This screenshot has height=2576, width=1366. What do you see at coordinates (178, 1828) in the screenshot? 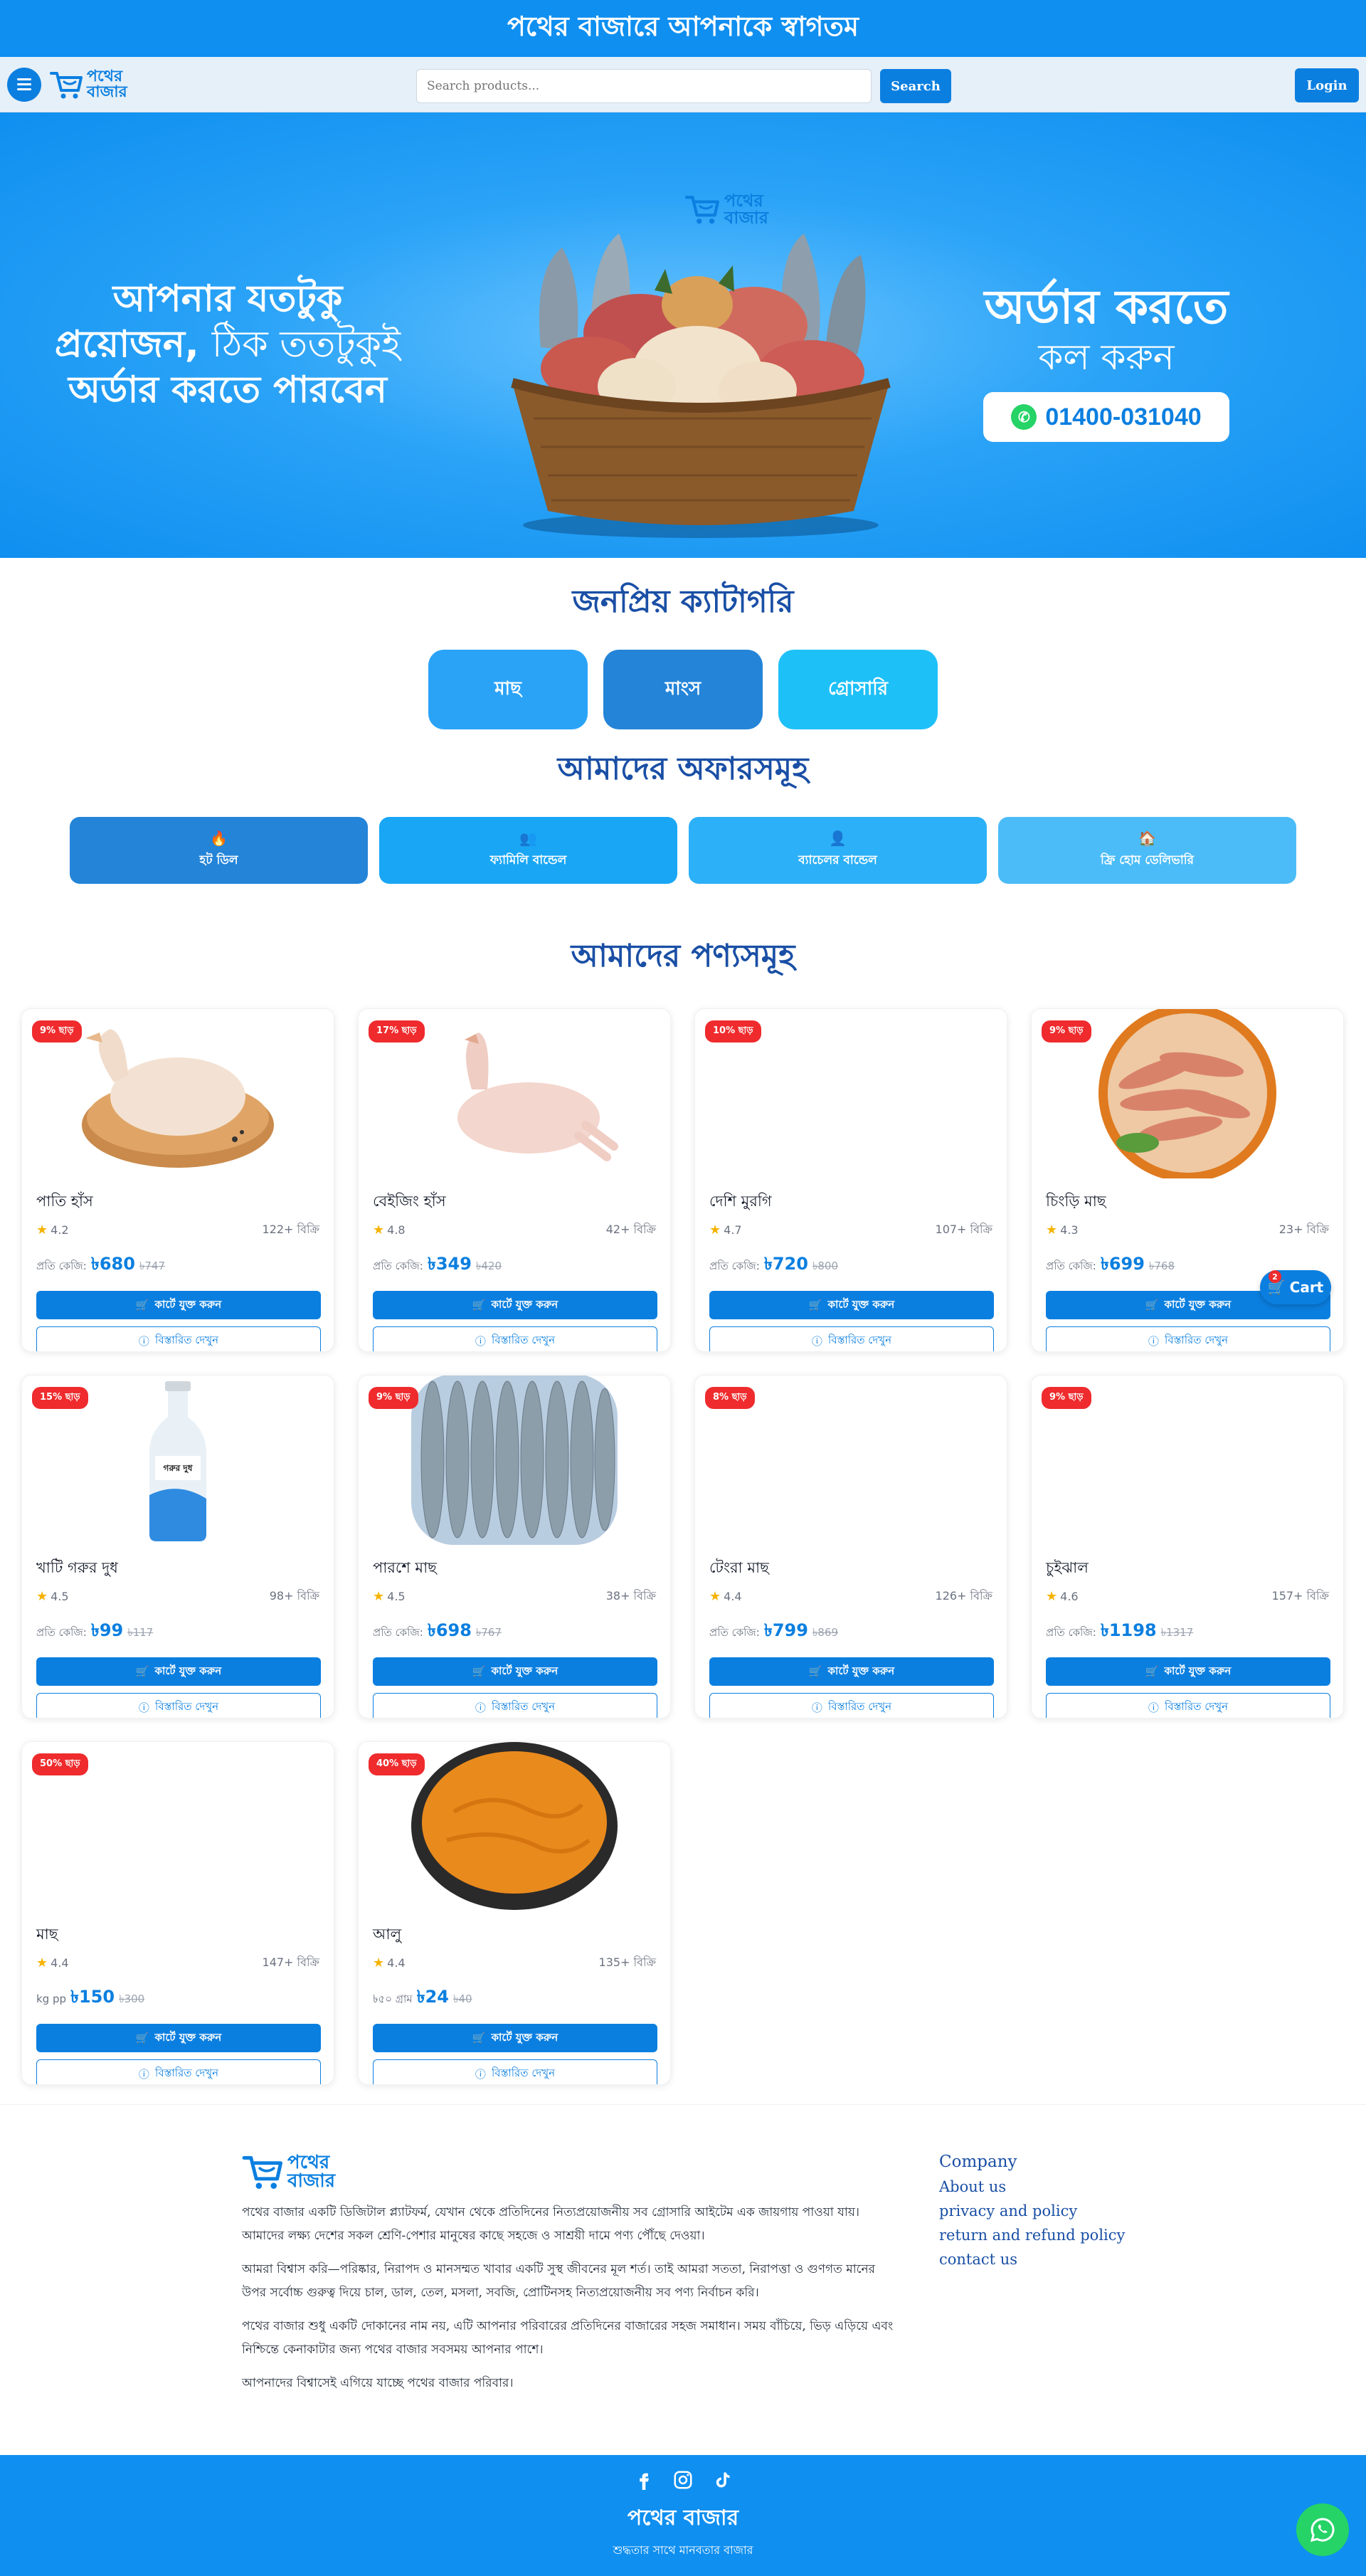
I see `product-image: 50% ছাড়` at bounding box center [178, 1828].